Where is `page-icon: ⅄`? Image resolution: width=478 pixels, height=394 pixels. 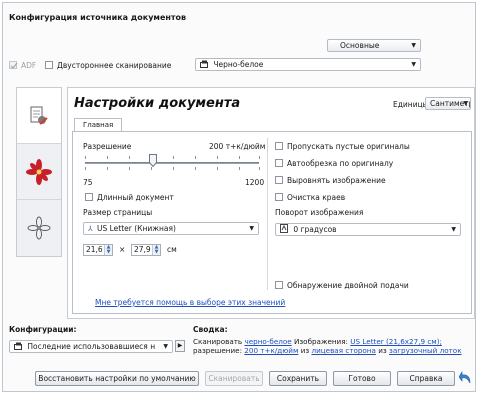 page-icon: ⅄ is located at coordinates (90, 228).